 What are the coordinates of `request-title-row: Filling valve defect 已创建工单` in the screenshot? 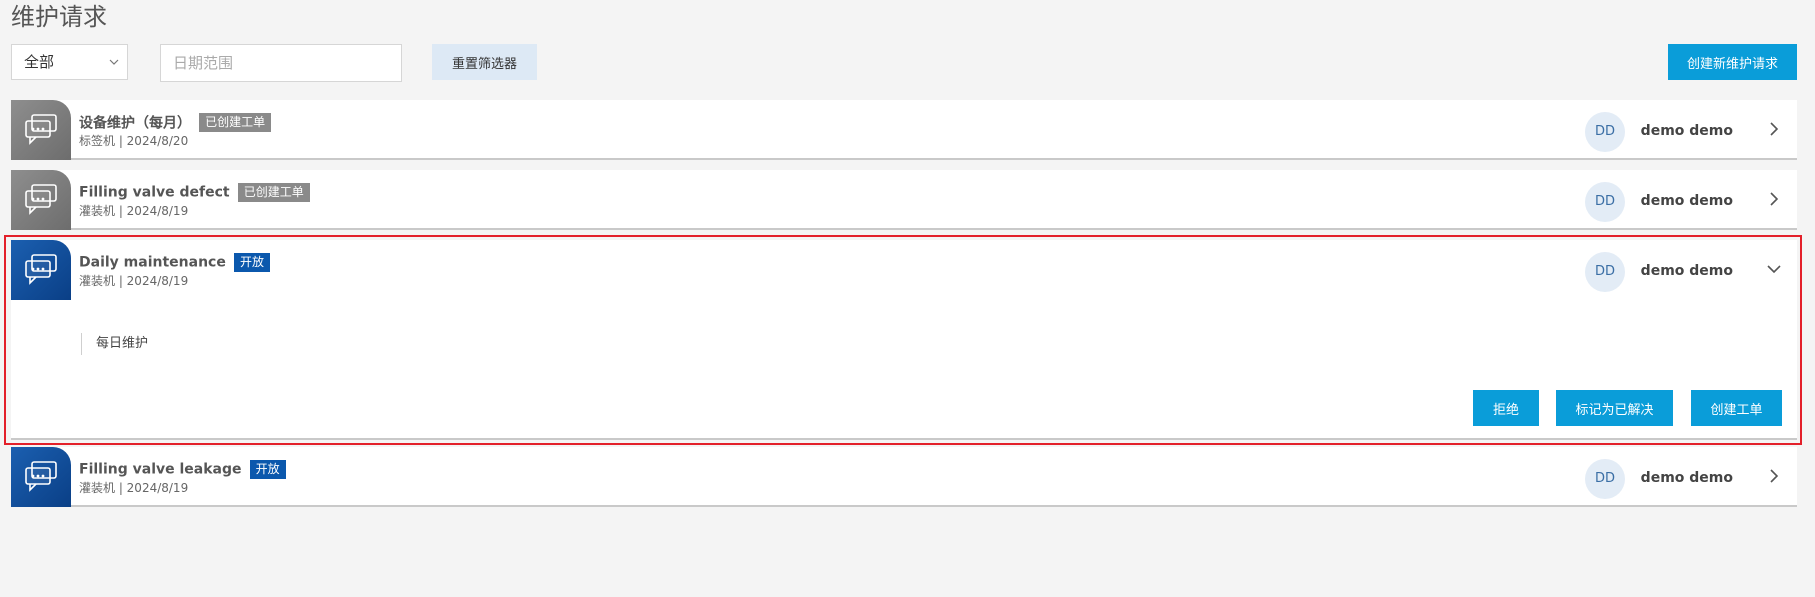 It's located at (194, 192).